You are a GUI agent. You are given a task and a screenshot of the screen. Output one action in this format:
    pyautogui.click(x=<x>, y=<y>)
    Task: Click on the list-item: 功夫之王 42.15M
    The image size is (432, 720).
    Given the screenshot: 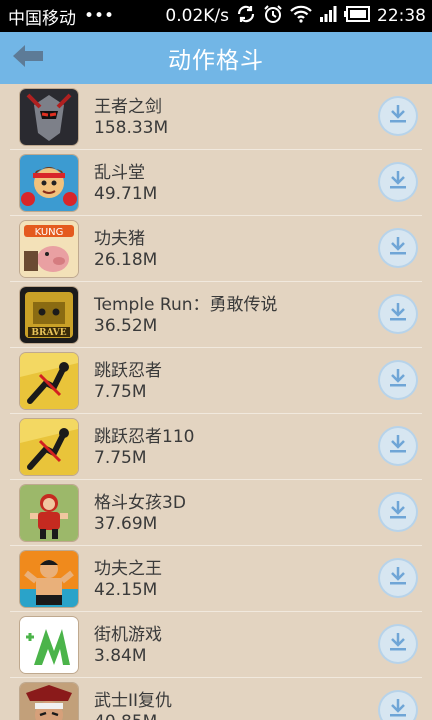 What is the action you would take?
    pyautogui.click(x=216, y=579)
    